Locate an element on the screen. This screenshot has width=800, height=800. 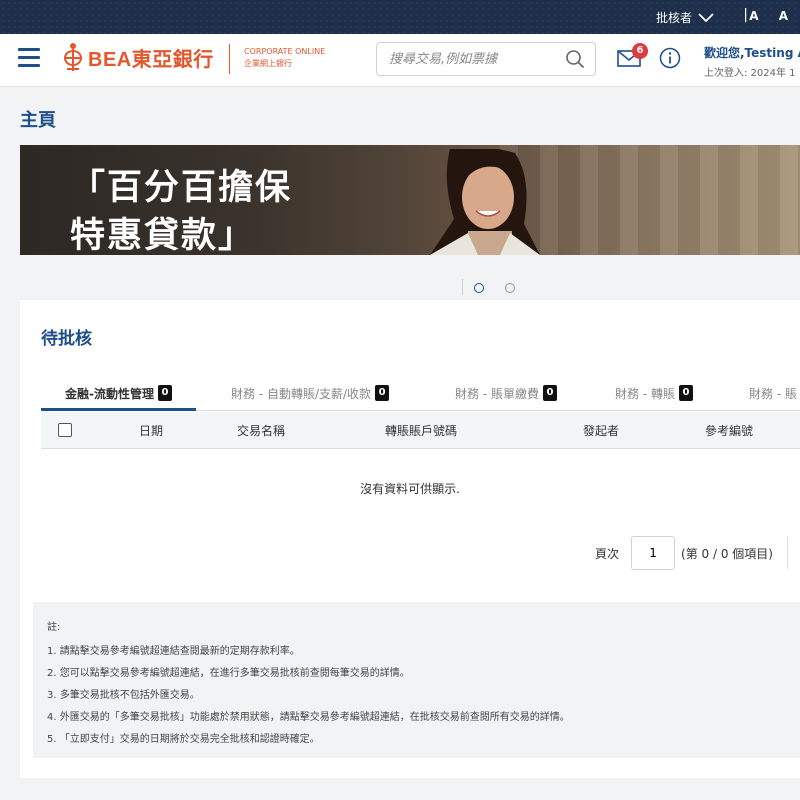
table-header: 日期 交易名稱 轉賬賬戶號碼 發起者 參考編號 is located at coordinates (420, 430).